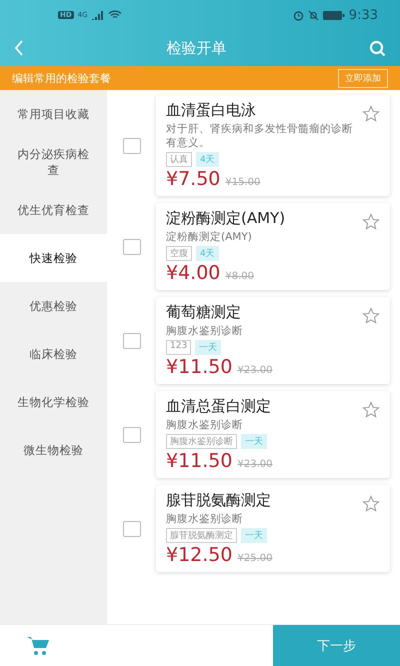 The height and width of the screenshot is (666, 400). Describe the element at coordinates (298, 15) in the screenshot. I see `alarm-icon` at that location.